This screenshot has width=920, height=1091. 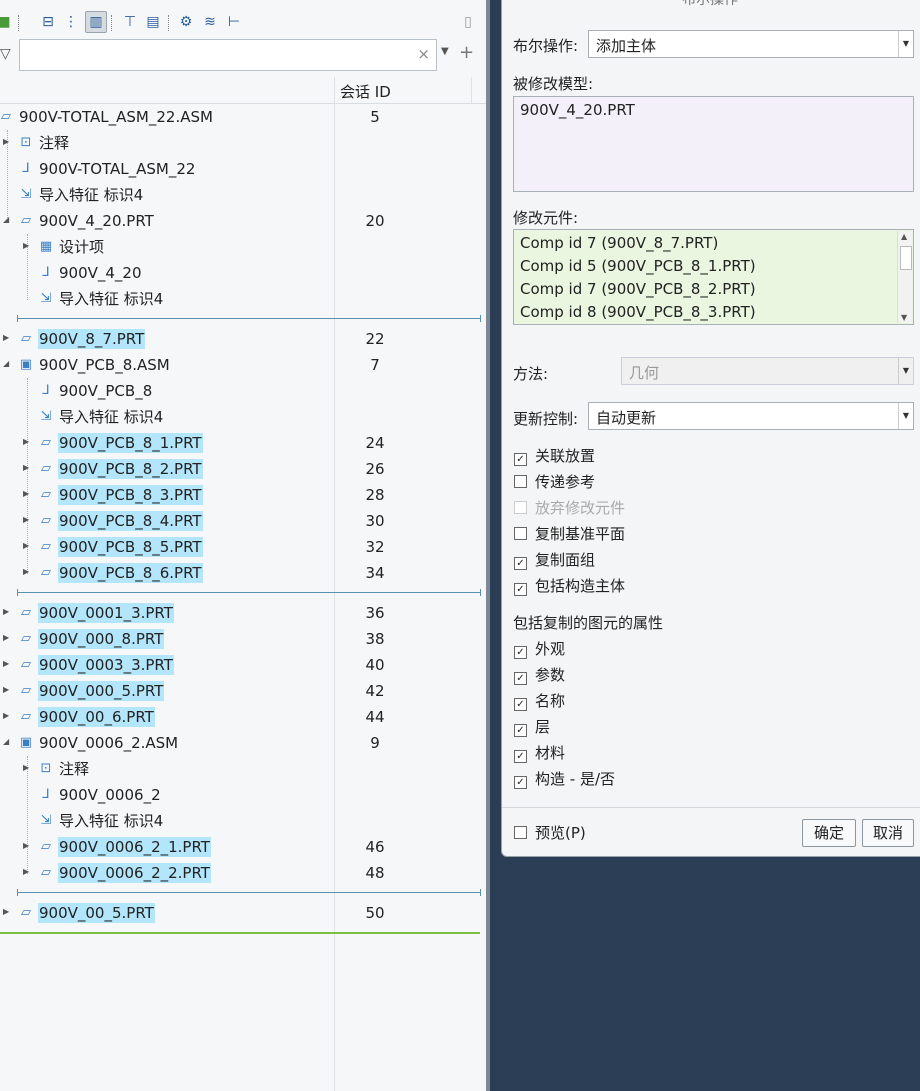 I want to click on tree-row: ▱ 900V-TOTAL_ASM_22.ASM 5, so click(x=243, y=117).